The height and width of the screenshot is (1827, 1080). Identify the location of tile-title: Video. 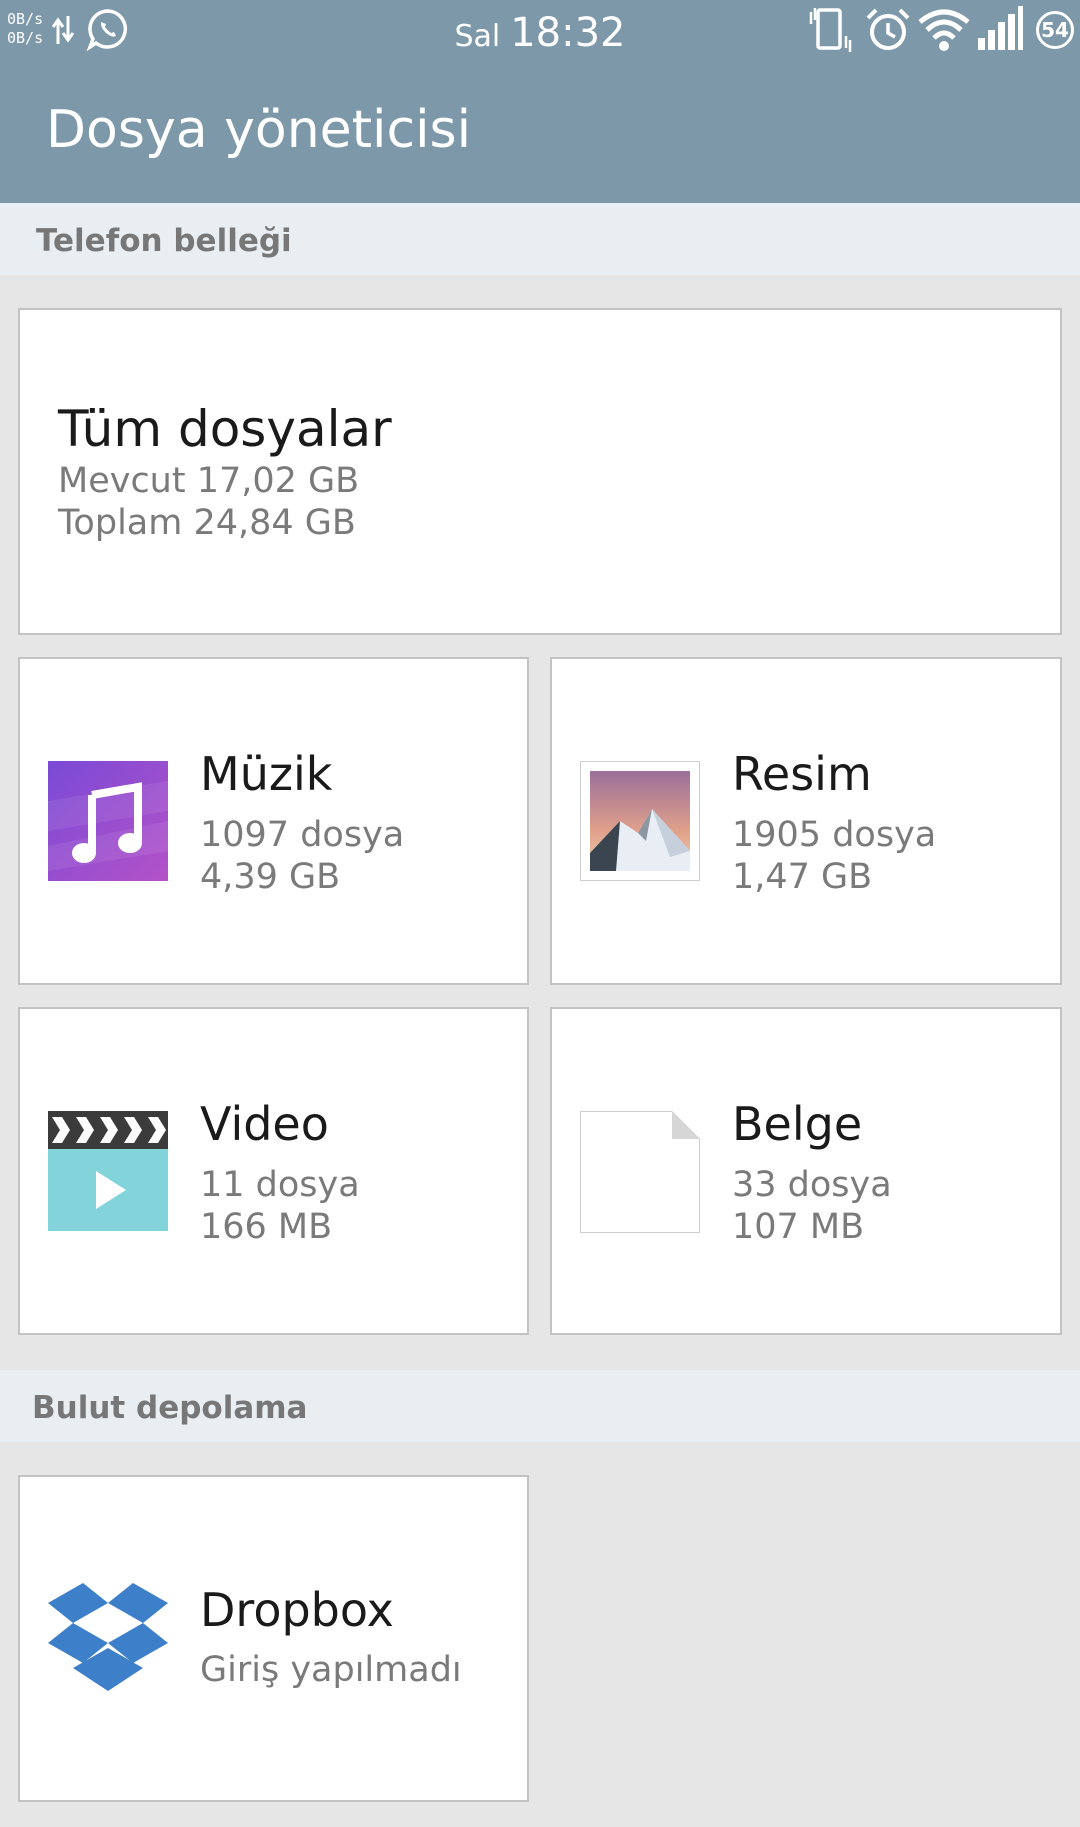
(264, 1124).